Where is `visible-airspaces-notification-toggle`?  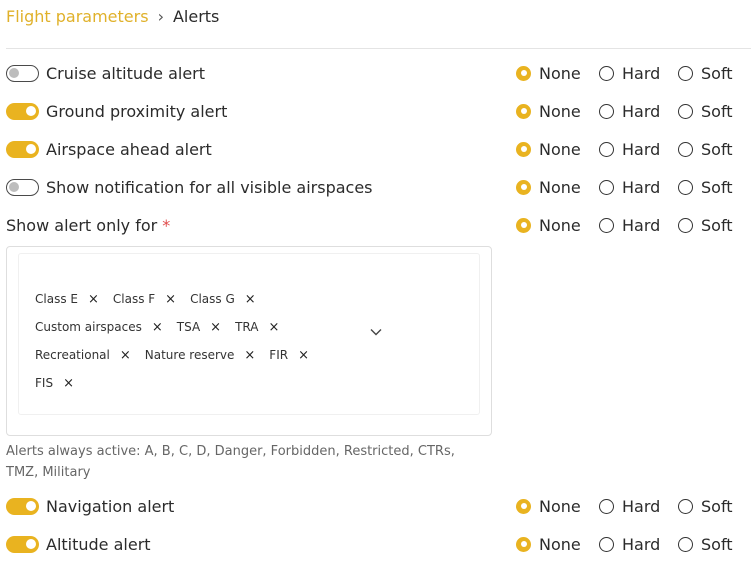
visible-airspaces-notification-toggle is located at coordinates (22, 187).